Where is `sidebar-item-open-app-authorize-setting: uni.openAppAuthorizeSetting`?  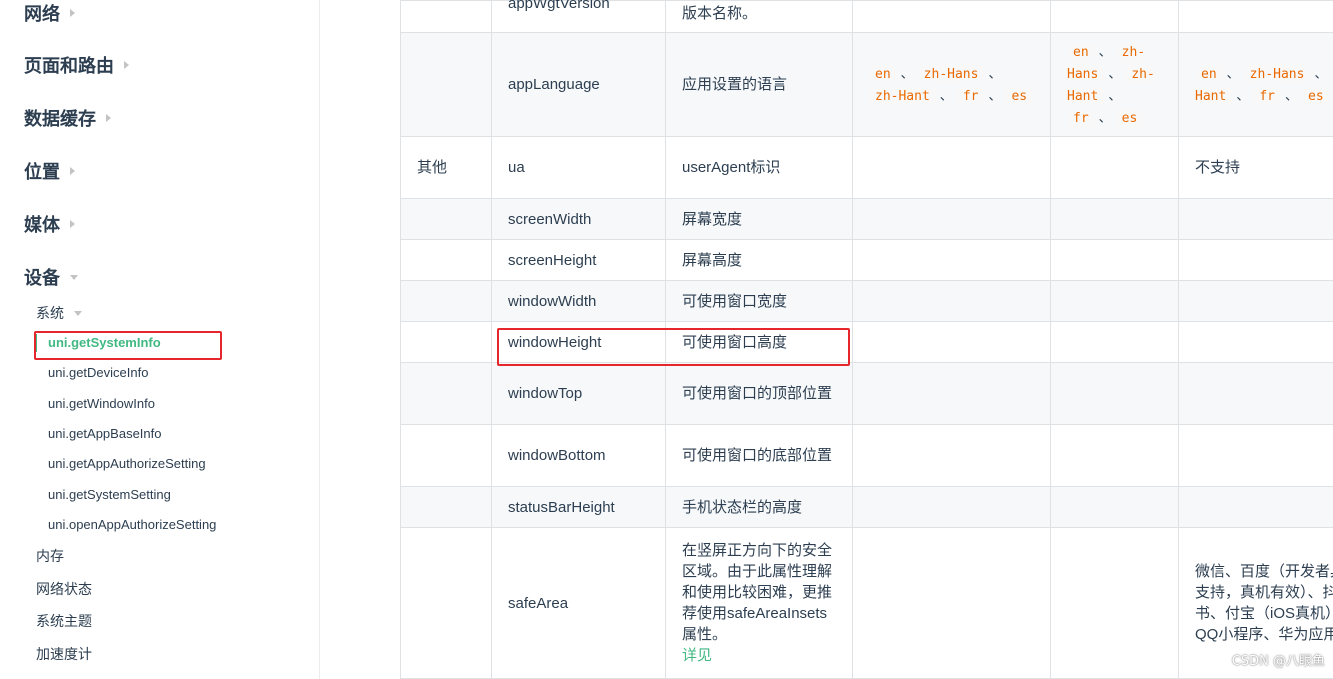
sidebar-item-open-app-authorize-setting: uni.openAppAuthorizeSetting is located at coordinates (132, 524).